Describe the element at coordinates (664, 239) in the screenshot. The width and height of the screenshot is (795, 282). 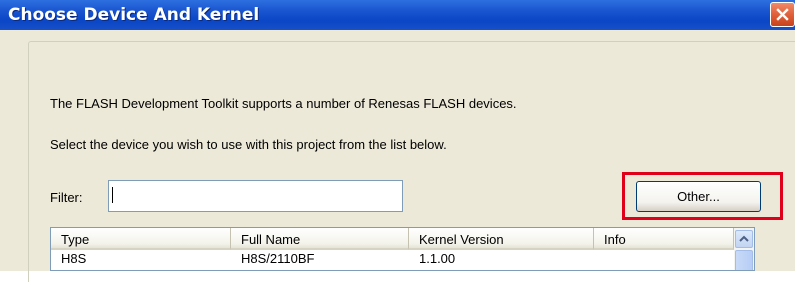
I see `column-header-info: Info` at that location.